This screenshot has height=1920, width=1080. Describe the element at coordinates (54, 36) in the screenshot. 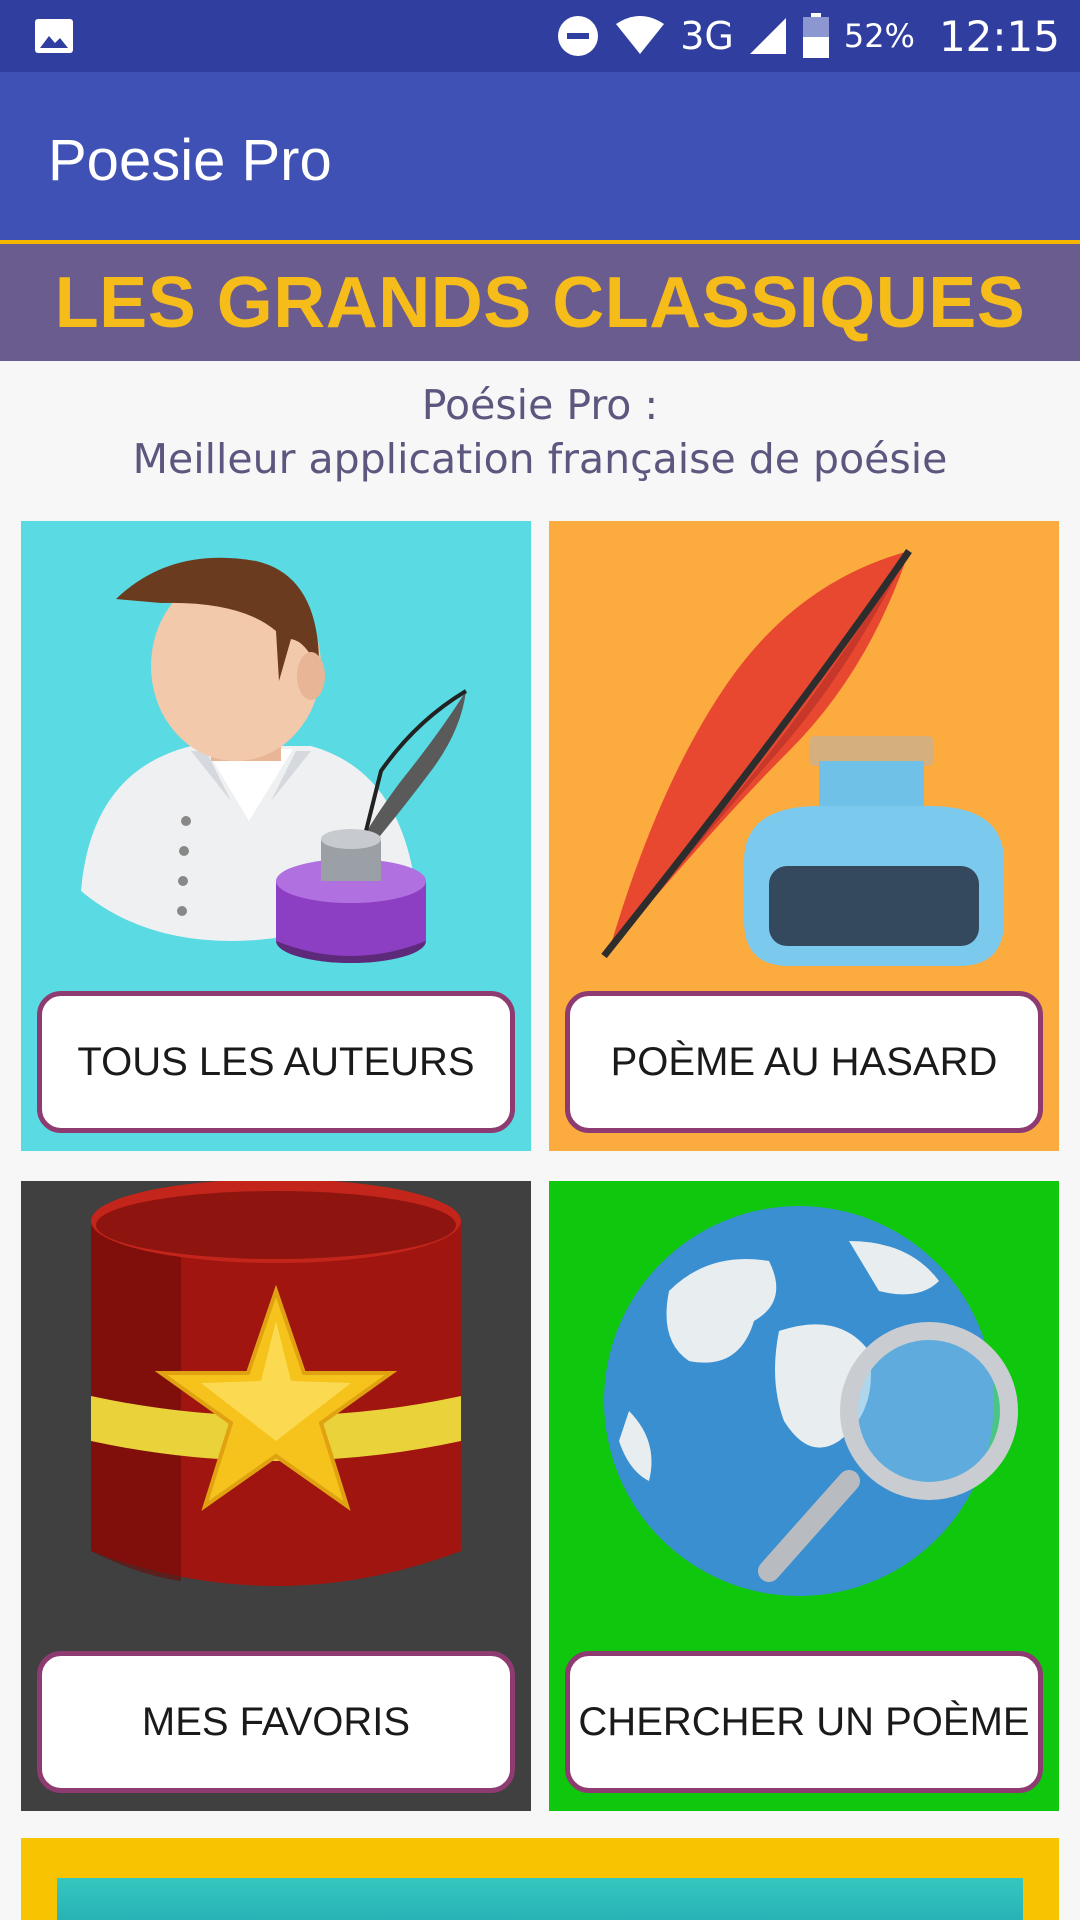

I see `gallery-icon` at that location.